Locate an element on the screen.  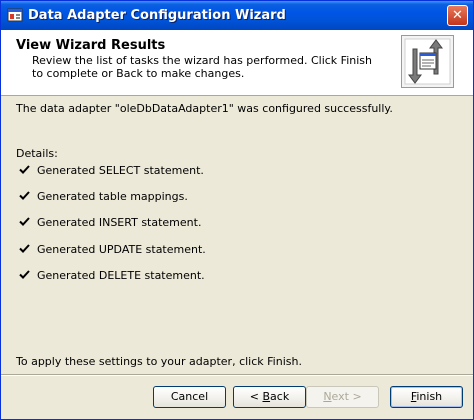
finish-button: Finish is located at coordinates (426, 397).